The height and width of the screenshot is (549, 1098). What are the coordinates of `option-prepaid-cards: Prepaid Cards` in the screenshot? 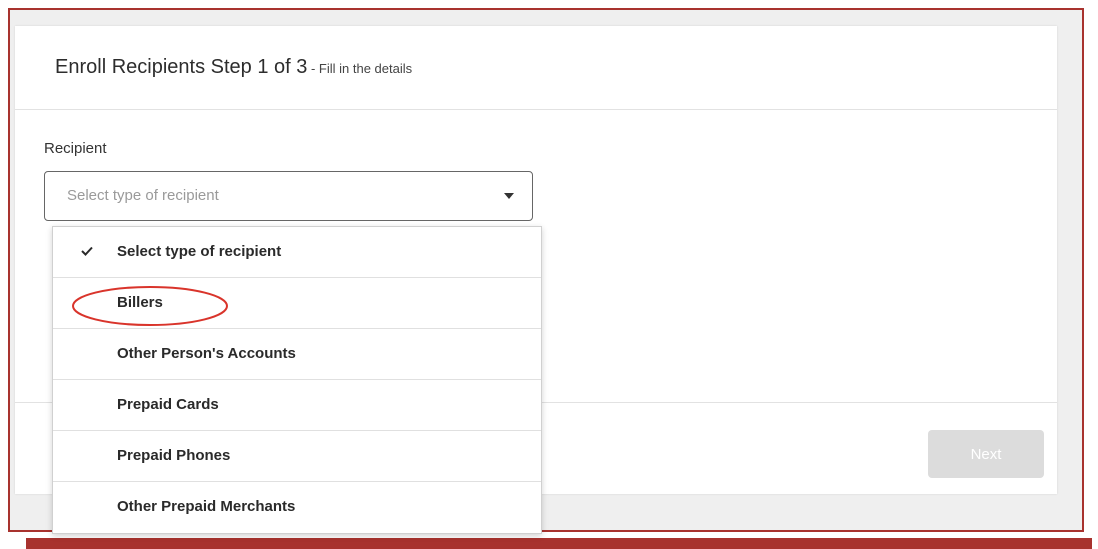 It's located at (297, 405).